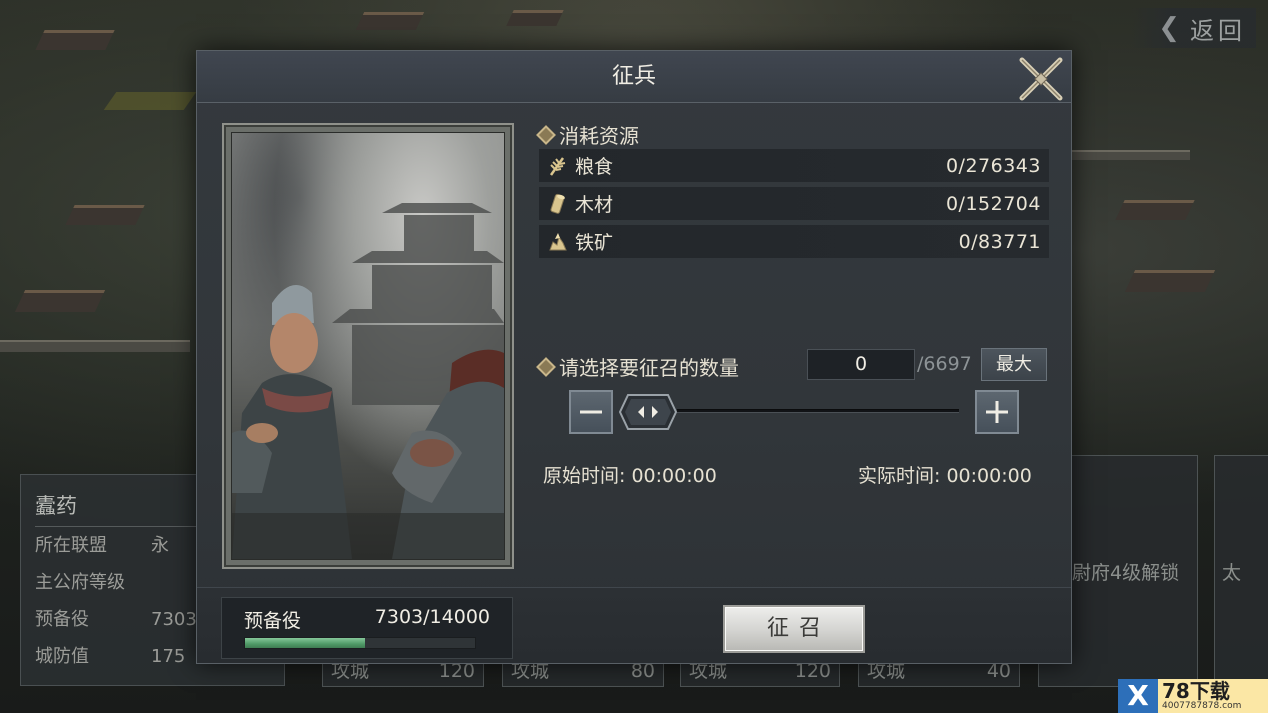 The image size is (1268, 713). Describe the element at coordinates (432, 617) in the screenshot. I see `reserve-value: 7303/14000` at that location.